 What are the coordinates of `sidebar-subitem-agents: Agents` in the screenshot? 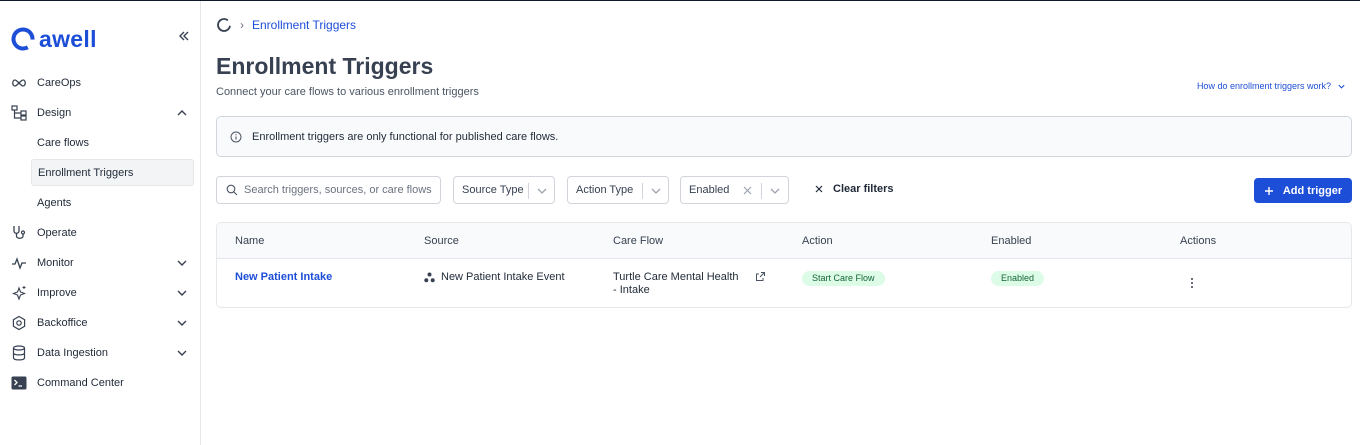 It's located at (100, 203).